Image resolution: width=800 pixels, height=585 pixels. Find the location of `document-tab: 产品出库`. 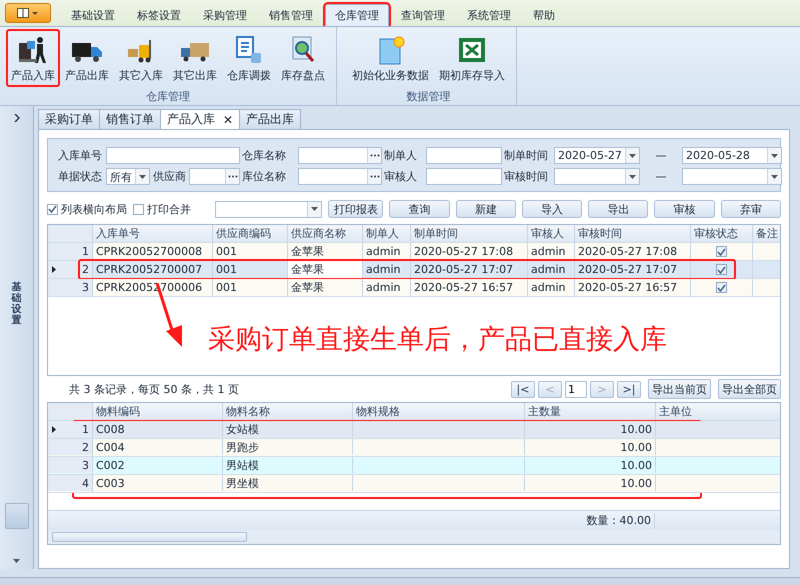

document-tab: 产品出库 is located at coordinates (270, 119).